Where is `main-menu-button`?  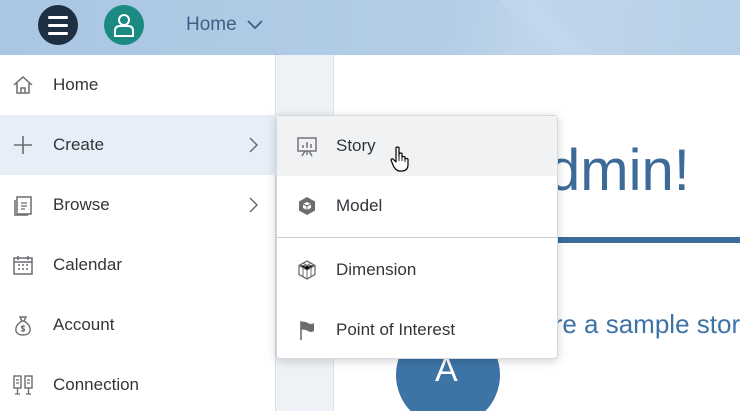
main-menu-button is located at coordinates (58, 25).